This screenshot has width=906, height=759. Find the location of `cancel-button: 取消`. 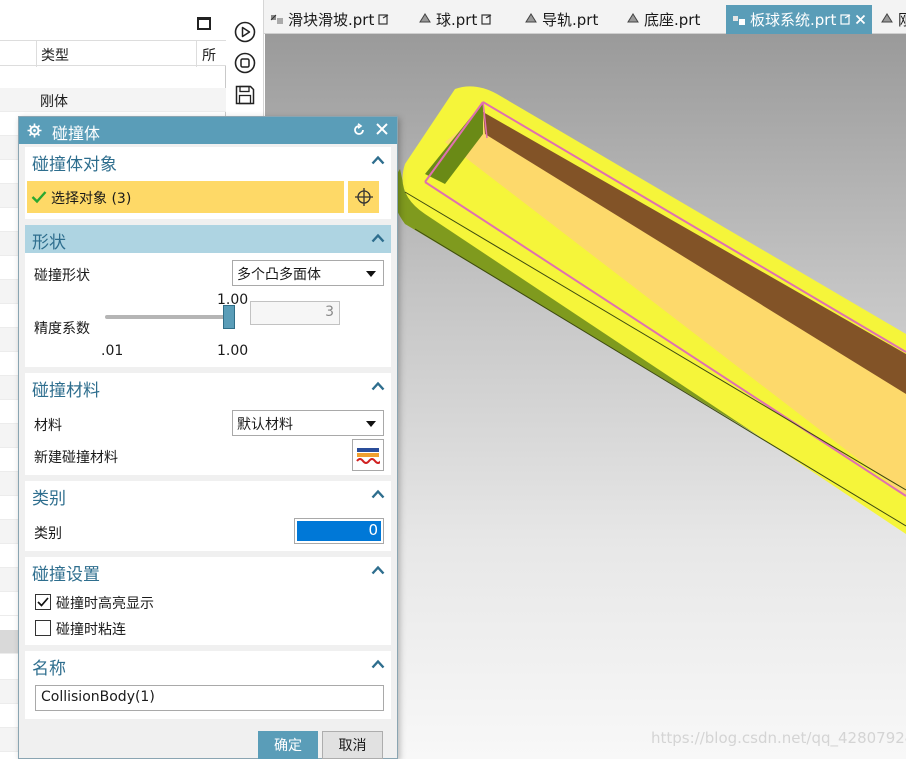

cancel-button: 取消 is located at coordinates (352, 745).